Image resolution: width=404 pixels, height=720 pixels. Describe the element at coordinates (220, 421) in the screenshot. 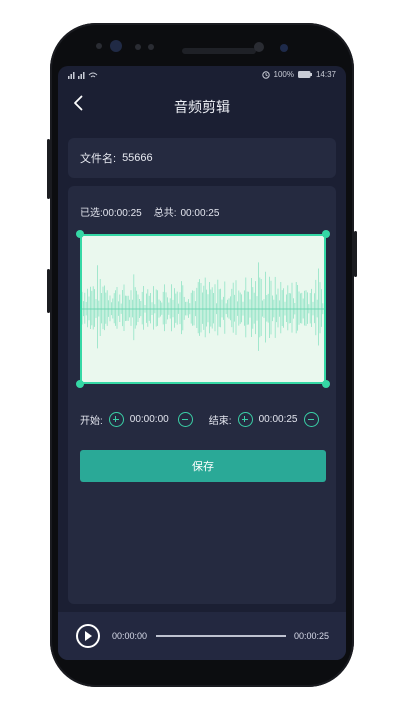

I see `end-label: 结束:` at that location.